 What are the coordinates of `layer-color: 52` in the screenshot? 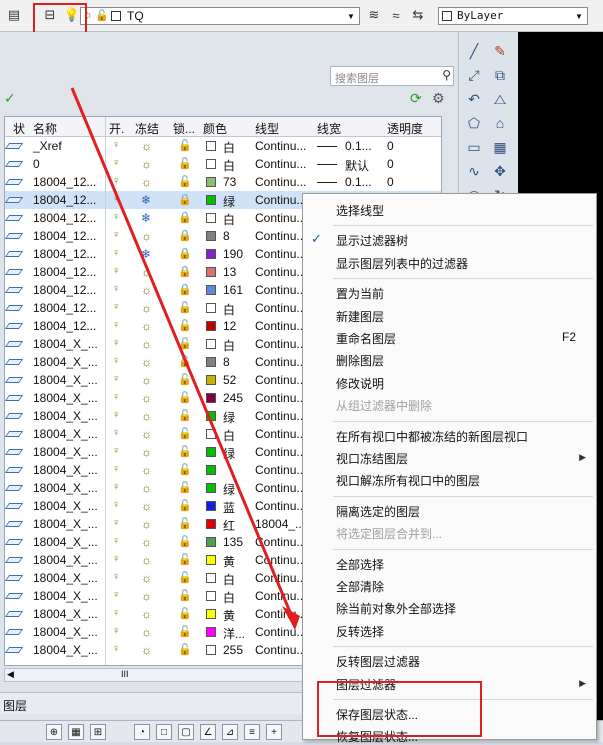 It's located at (229, 380).